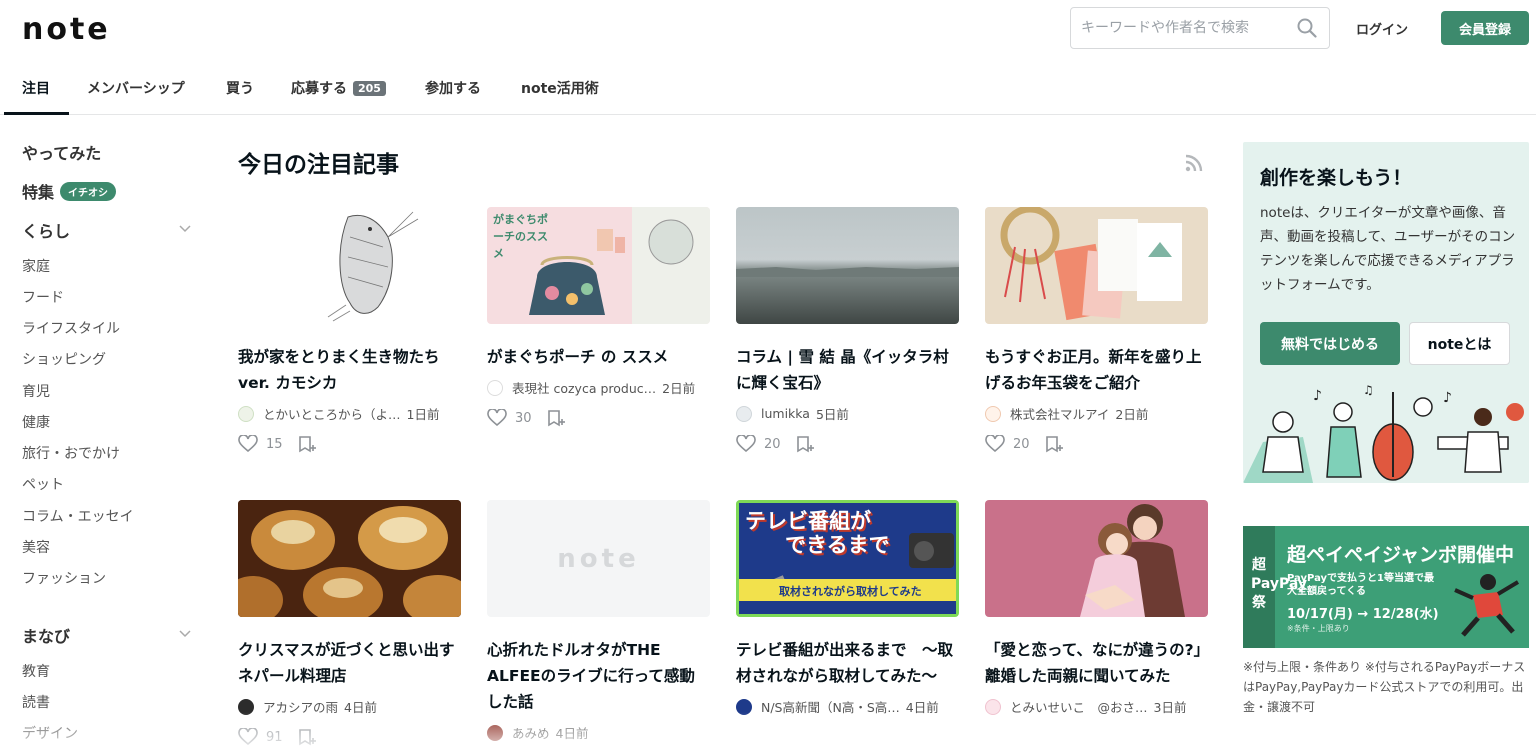  I want to click on tab-buy: 買う, so click(240, 88).